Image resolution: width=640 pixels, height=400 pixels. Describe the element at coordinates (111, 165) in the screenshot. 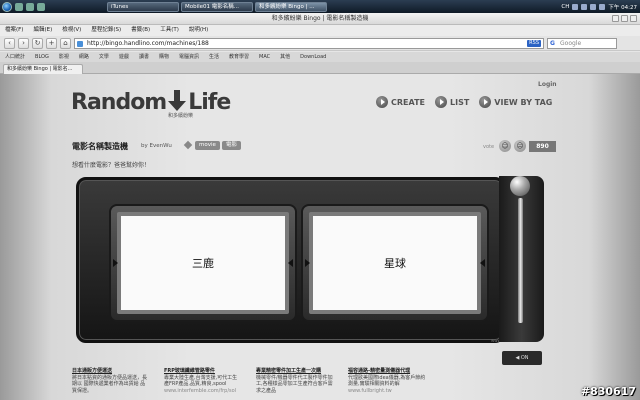

I see `machine-question: 想看什麼電影？爸爸幫妳你！` at that location.